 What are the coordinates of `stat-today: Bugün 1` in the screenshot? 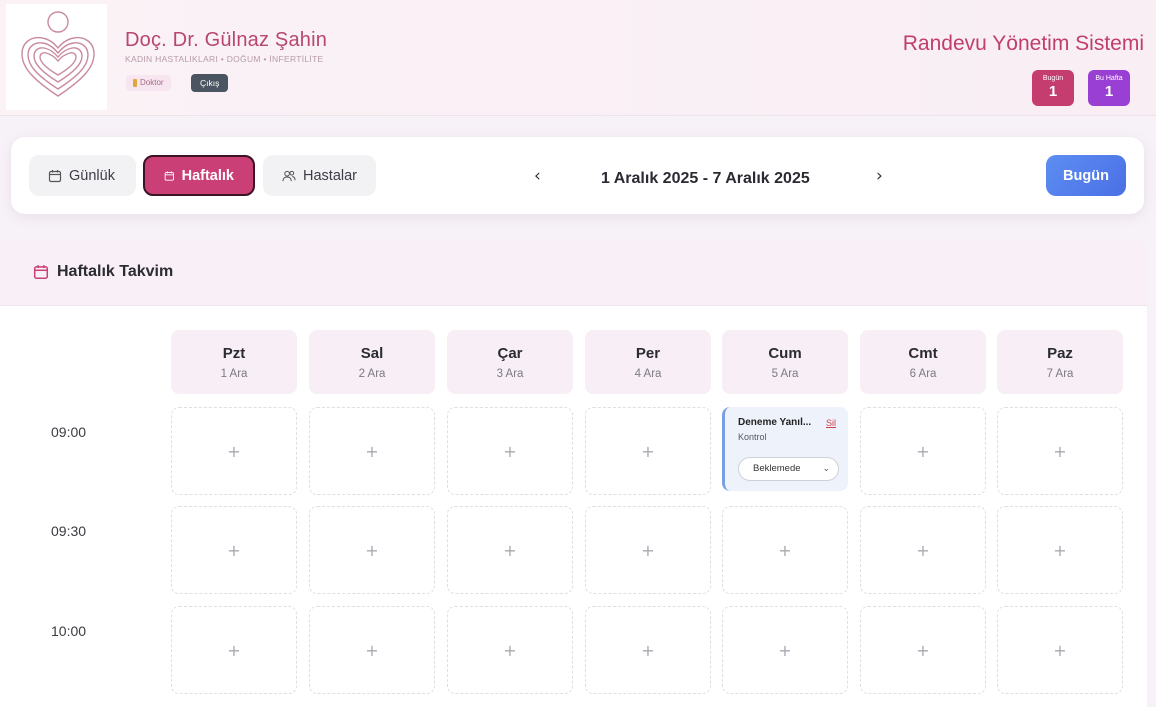 It's located at (1053, 88).